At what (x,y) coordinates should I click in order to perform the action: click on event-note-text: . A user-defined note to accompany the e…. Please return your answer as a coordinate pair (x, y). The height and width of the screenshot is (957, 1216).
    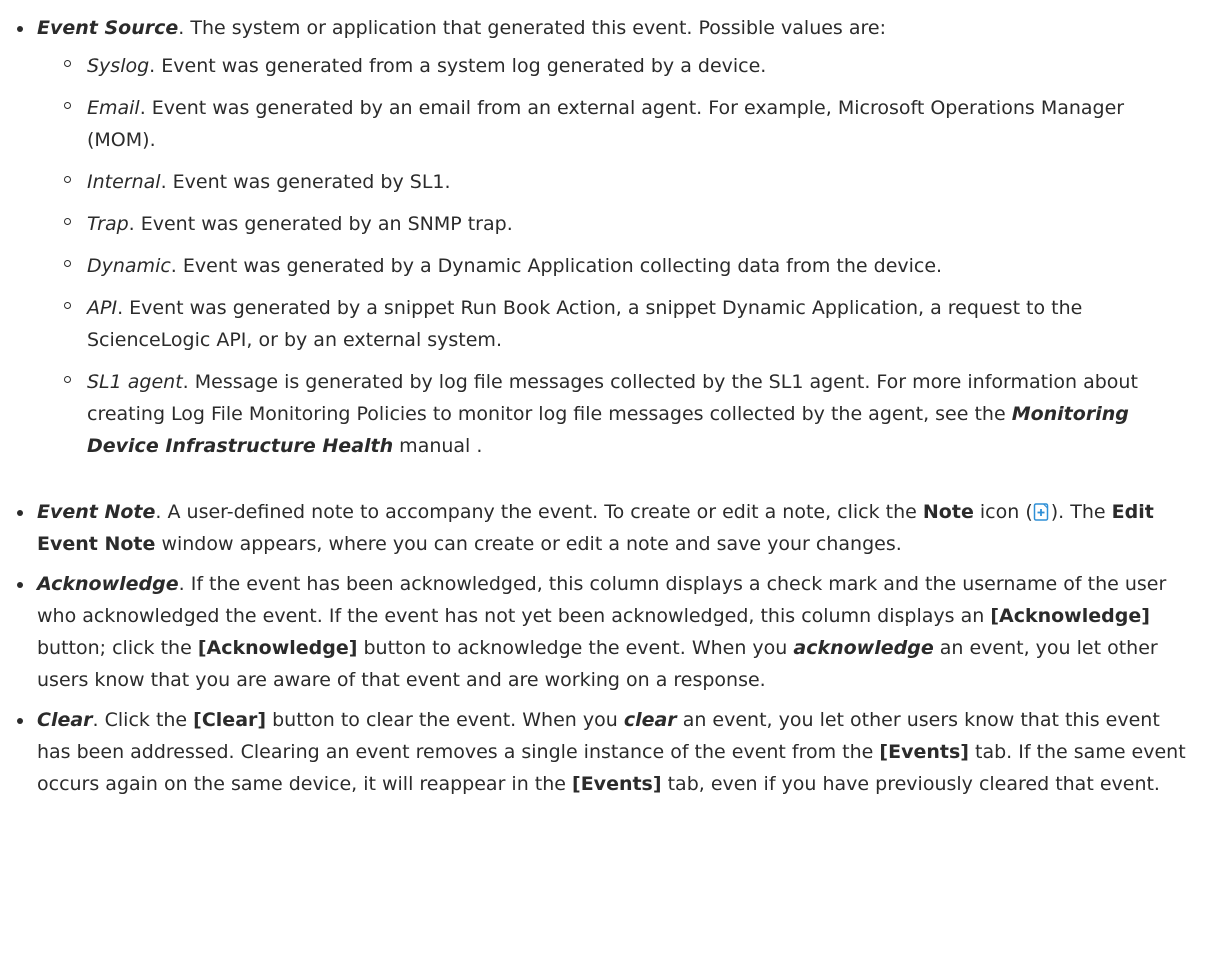
    Looking at the image, I should click on (539, 512).